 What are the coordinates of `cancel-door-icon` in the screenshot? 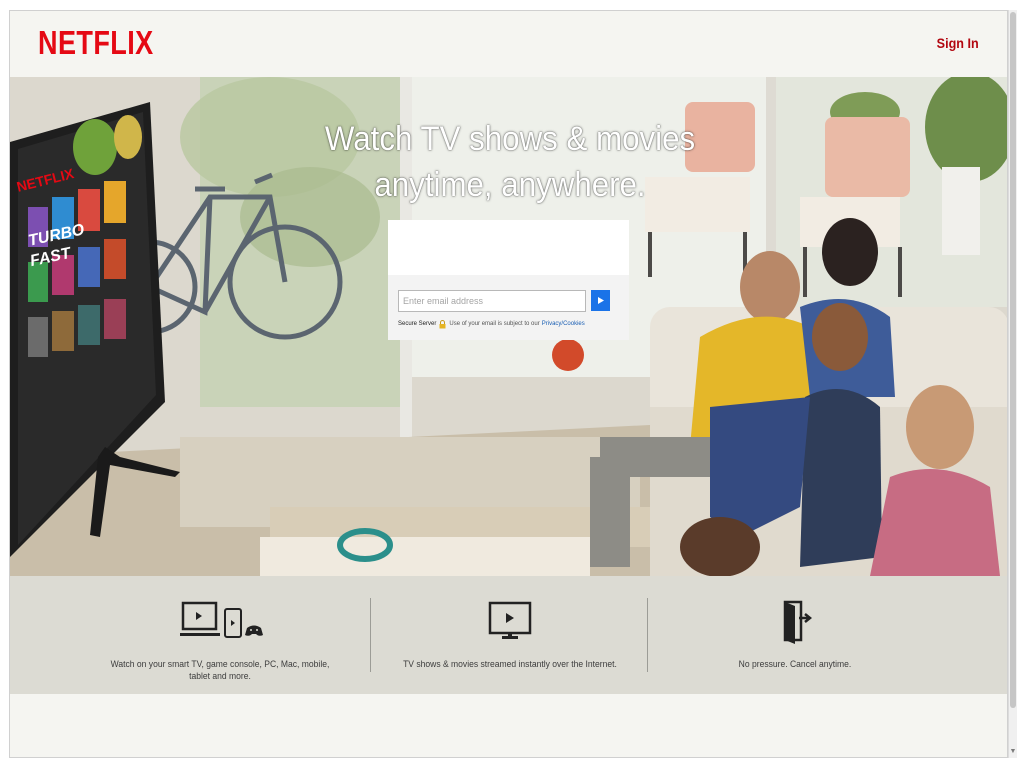 It's located at (798, 622).